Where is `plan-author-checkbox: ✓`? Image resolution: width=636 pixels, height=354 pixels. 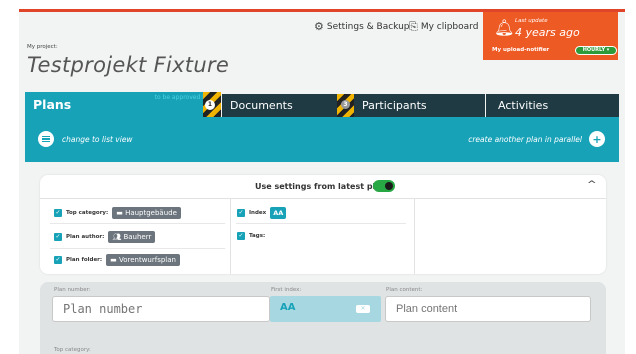 plan-author-checkbox: ✓ is located at coordinates (58, 237).